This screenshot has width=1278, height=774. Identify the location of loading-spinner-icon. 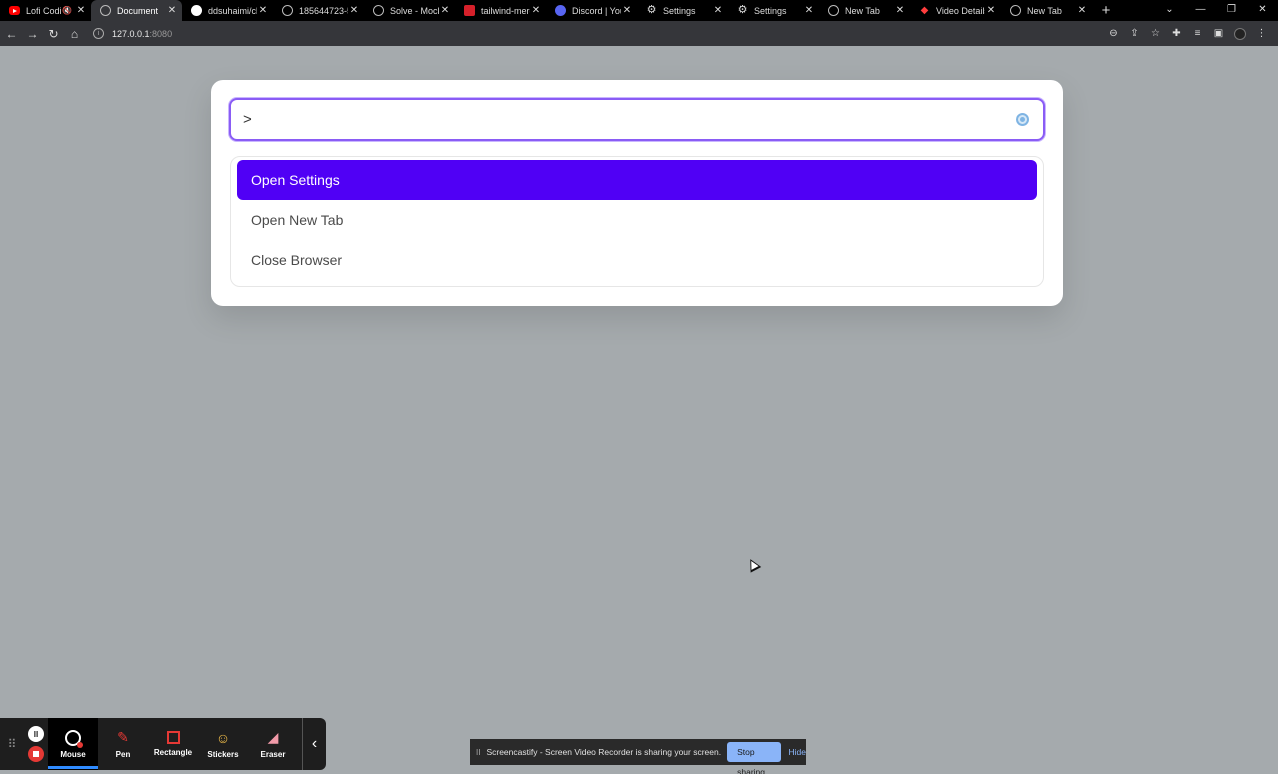
(1022, 119).